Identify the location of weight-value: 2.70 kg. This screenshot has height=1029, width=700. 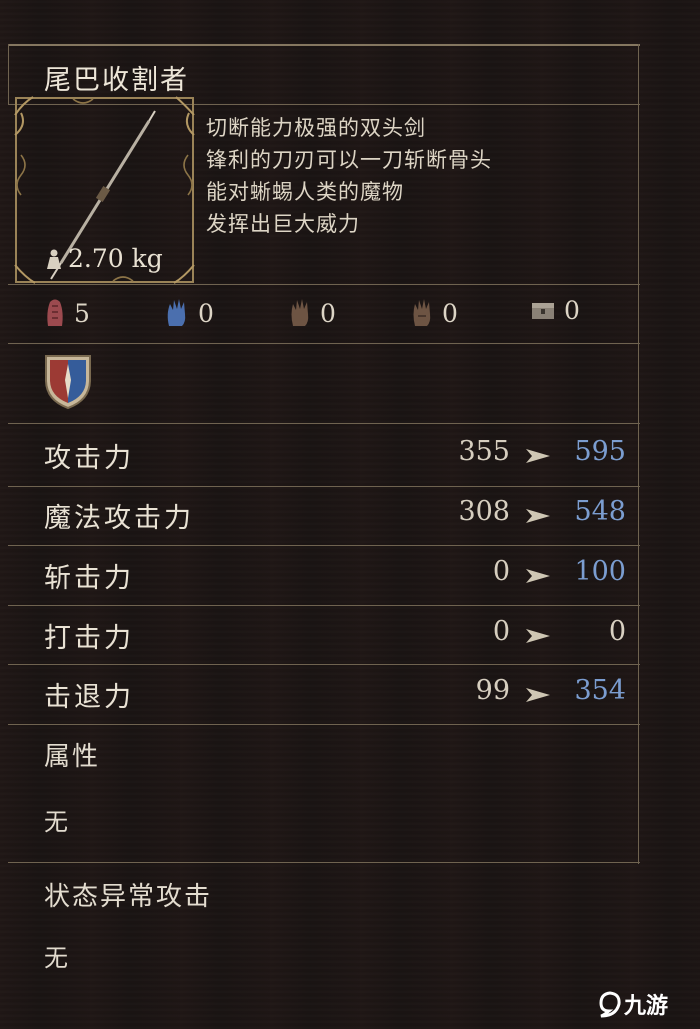
(115, 258).